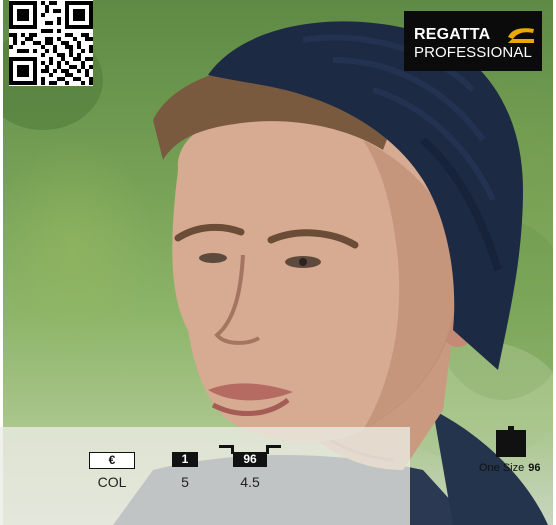  What do you see at coordinates (452, 34) in the screenshot?
I see `brand-name: REGATTA` at bounding box center [452, 34].